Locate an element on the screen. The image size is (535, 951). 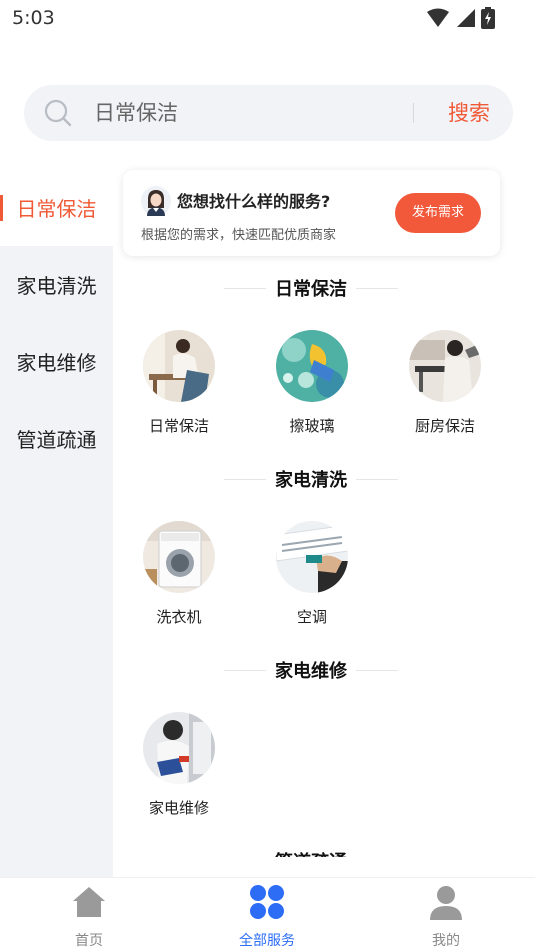
search-button: 搜索 is located at coordinates (469, 113).